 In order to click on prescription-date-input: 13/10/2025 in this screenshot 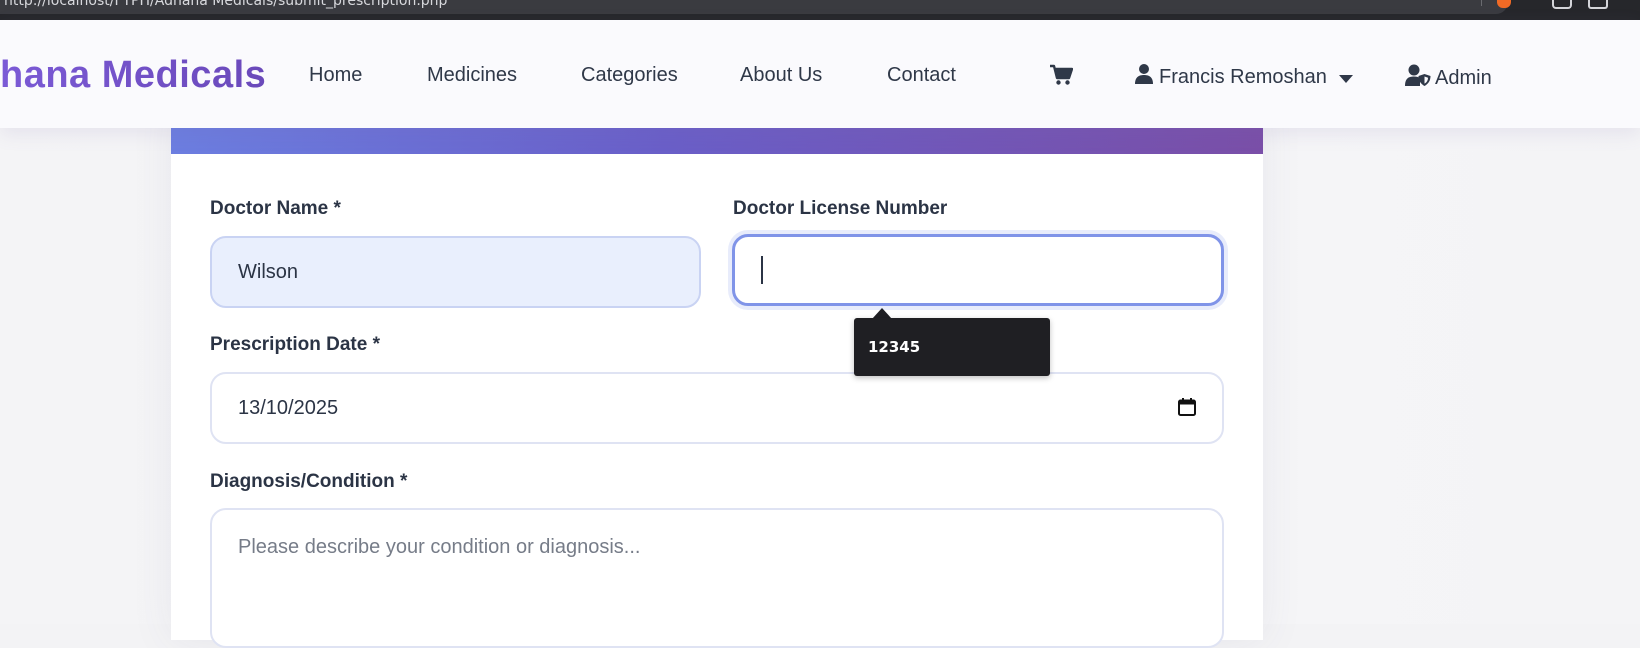, I will do `click(717, 408)`.